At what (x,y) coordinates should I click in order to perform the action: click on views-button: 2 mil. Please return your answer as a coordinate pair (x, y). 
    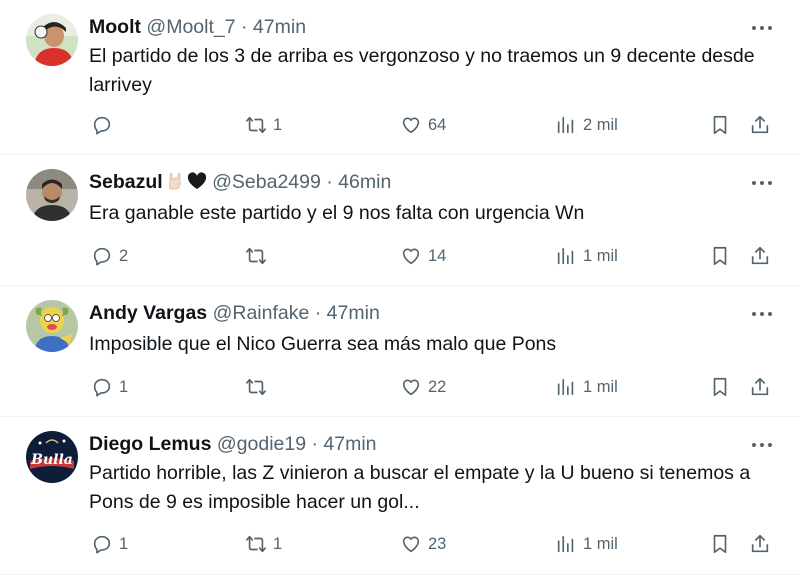
    Looking at the image, I should click on (586, 125).